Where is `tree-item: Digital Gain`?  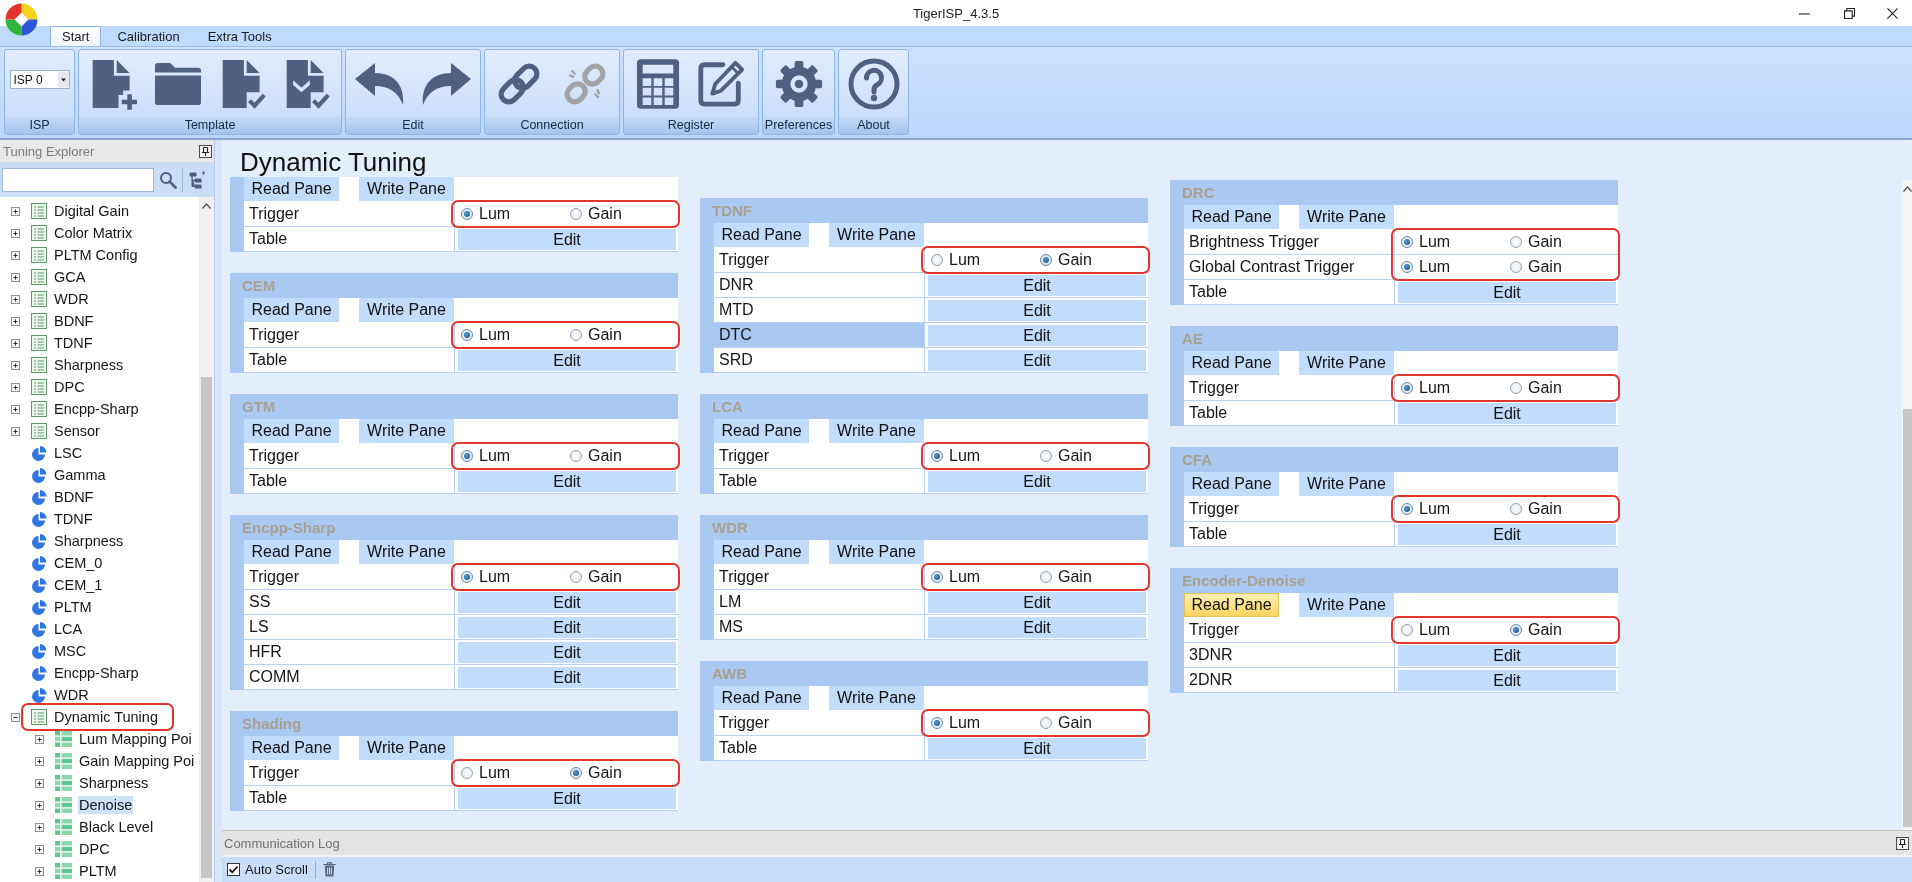
tree-item: Digital Gain is located at coordinates (91, 211).